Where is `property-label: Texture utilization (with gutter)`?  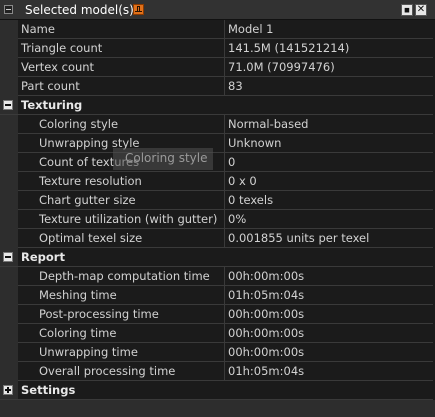 property-label: Texture utilization (with gutter) is located at coordinates (128, 219).